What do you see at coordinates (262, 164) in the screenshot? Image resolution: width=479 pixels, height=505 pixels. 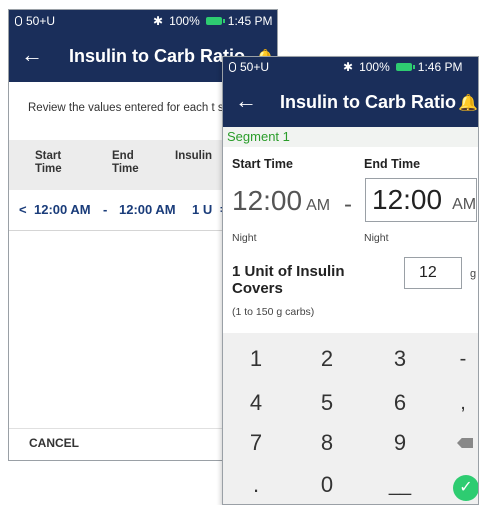 I see `start-time-label: Start Time` at bounding box center [262, 164].